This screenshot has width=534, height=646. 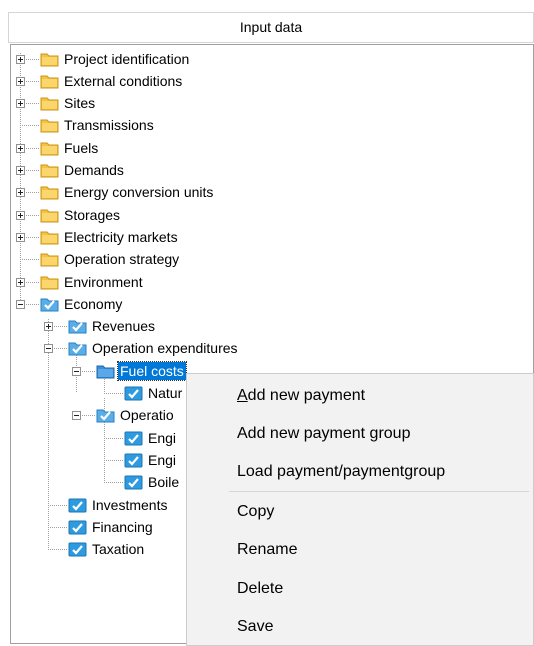 I want to click on menu-item-text: Add new payment, so click(x=303, y=433).